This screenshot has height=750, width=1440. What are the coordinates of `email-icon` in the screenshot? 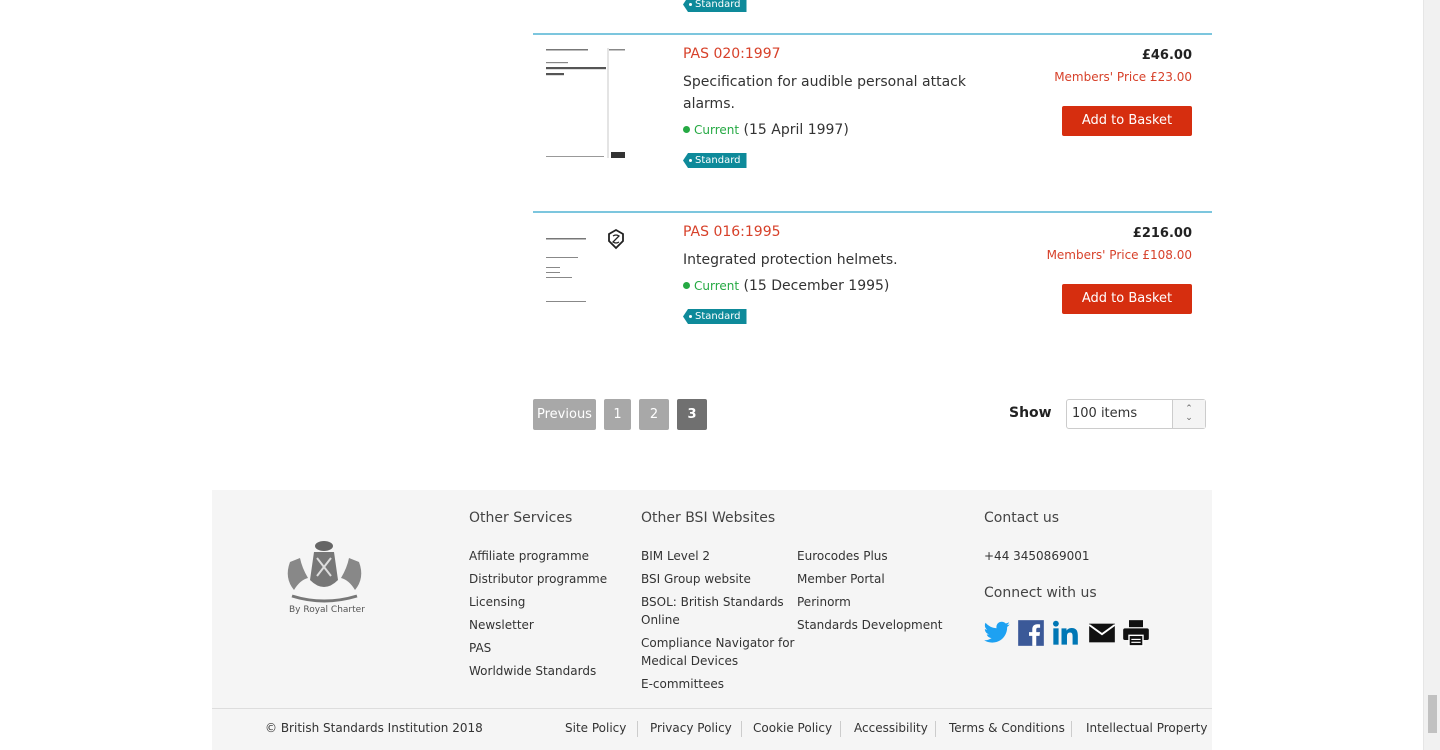 It's located at (1102, 633).